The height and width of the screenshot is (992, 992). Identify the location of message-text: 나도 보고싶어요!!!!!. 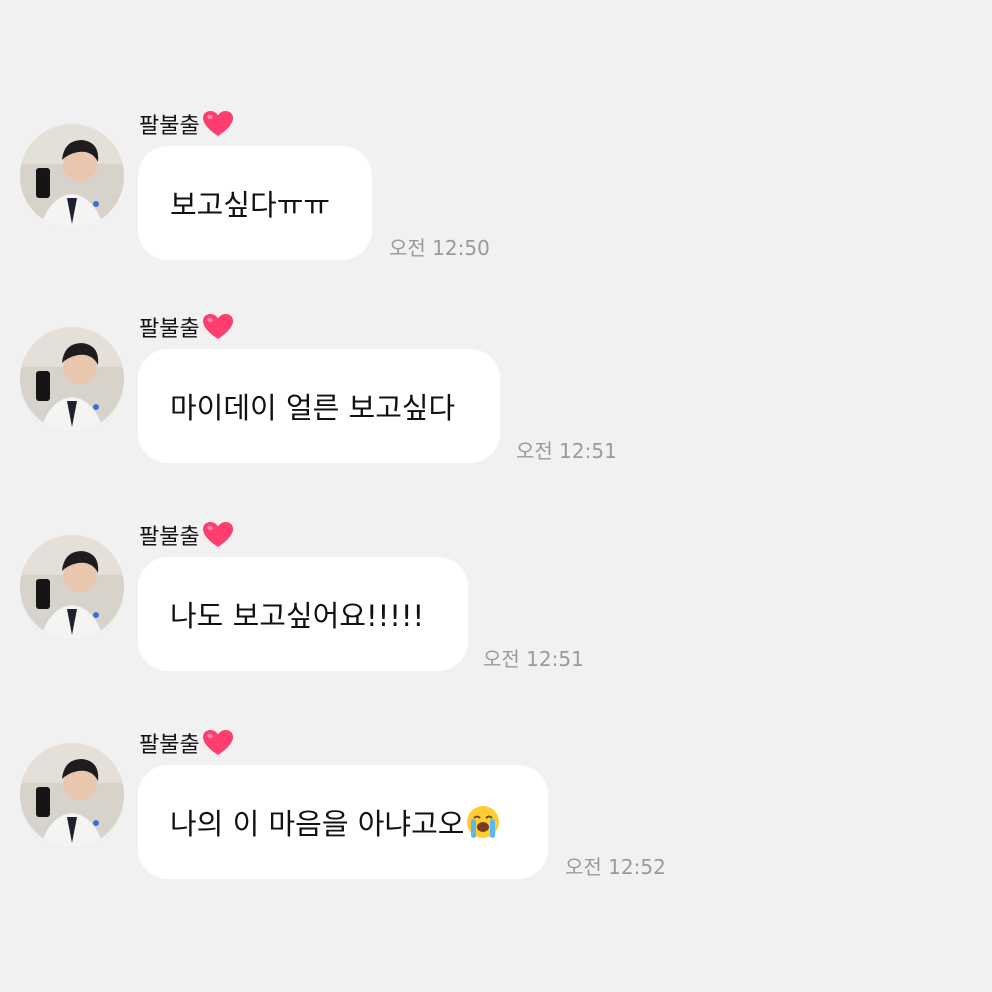
(297, 616).